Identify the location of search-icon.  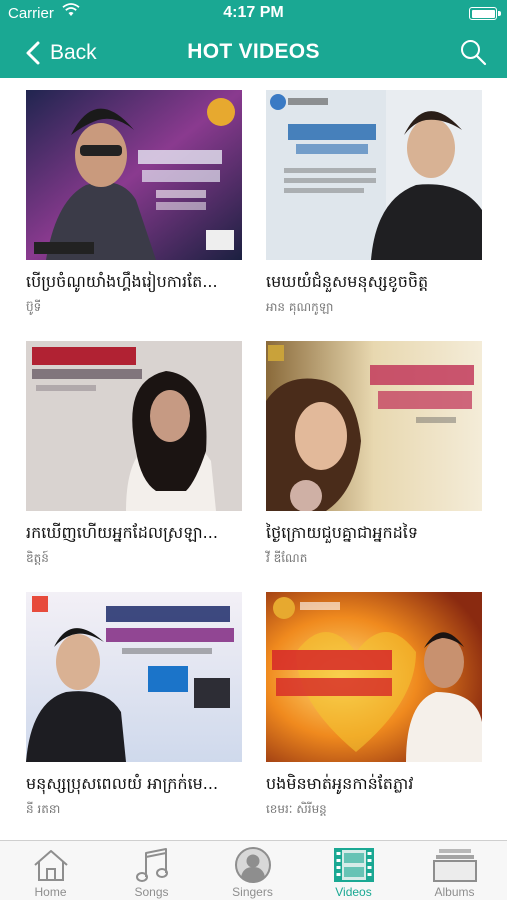
(473, 52).